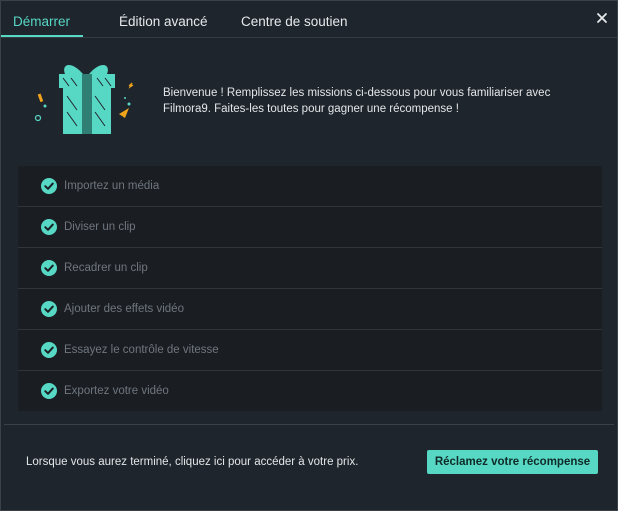 The width and height of the screenshot is (618, 511). Describe the element at coordinates (141, 350) in the screenshot. I see `mission-label: Essayez le contrôle de vitesse` at that location.